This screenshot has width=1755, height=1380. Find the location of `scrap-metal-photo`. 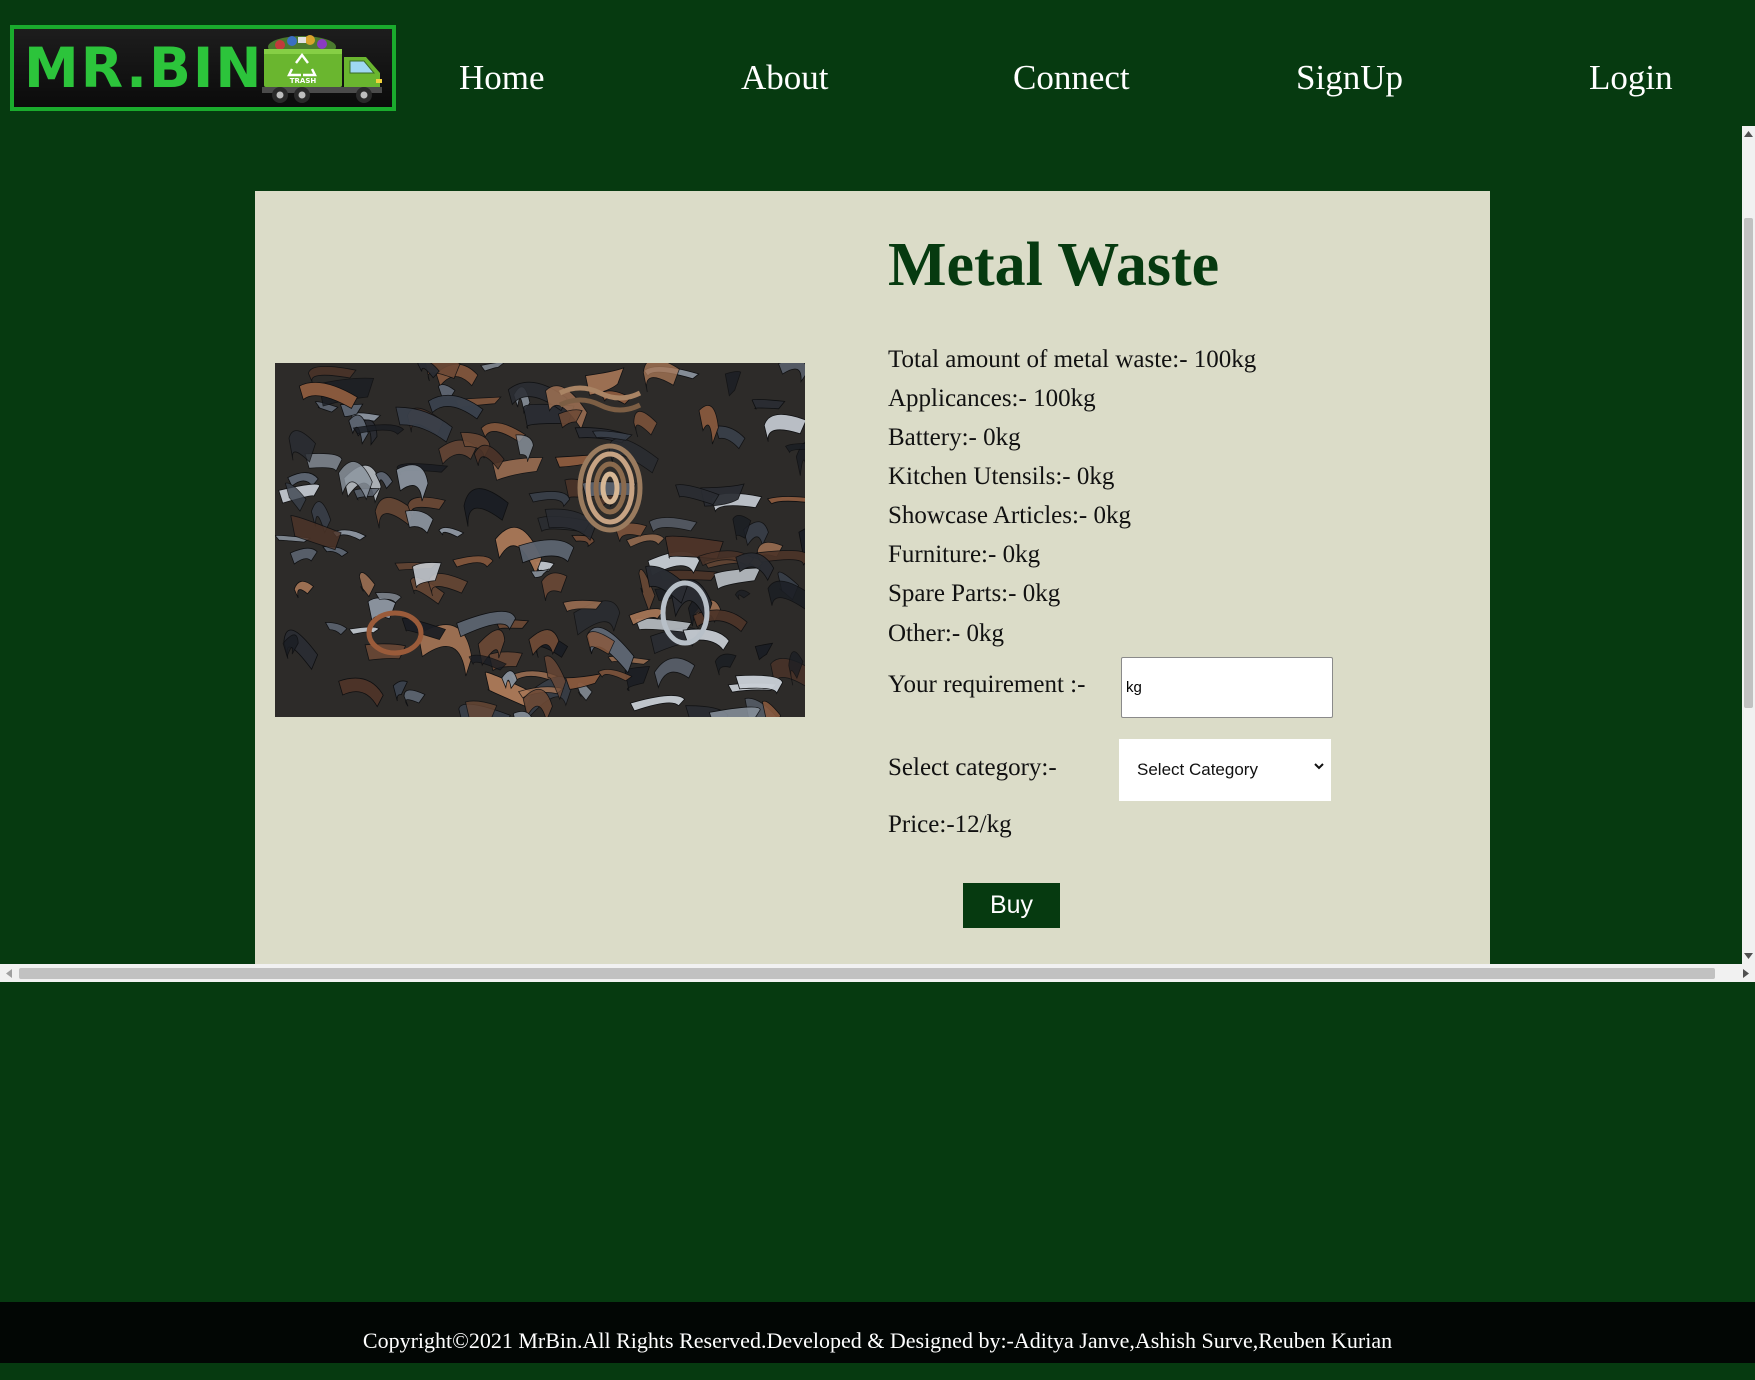

scrap-metal-photo is located at coordinates (540, 540).